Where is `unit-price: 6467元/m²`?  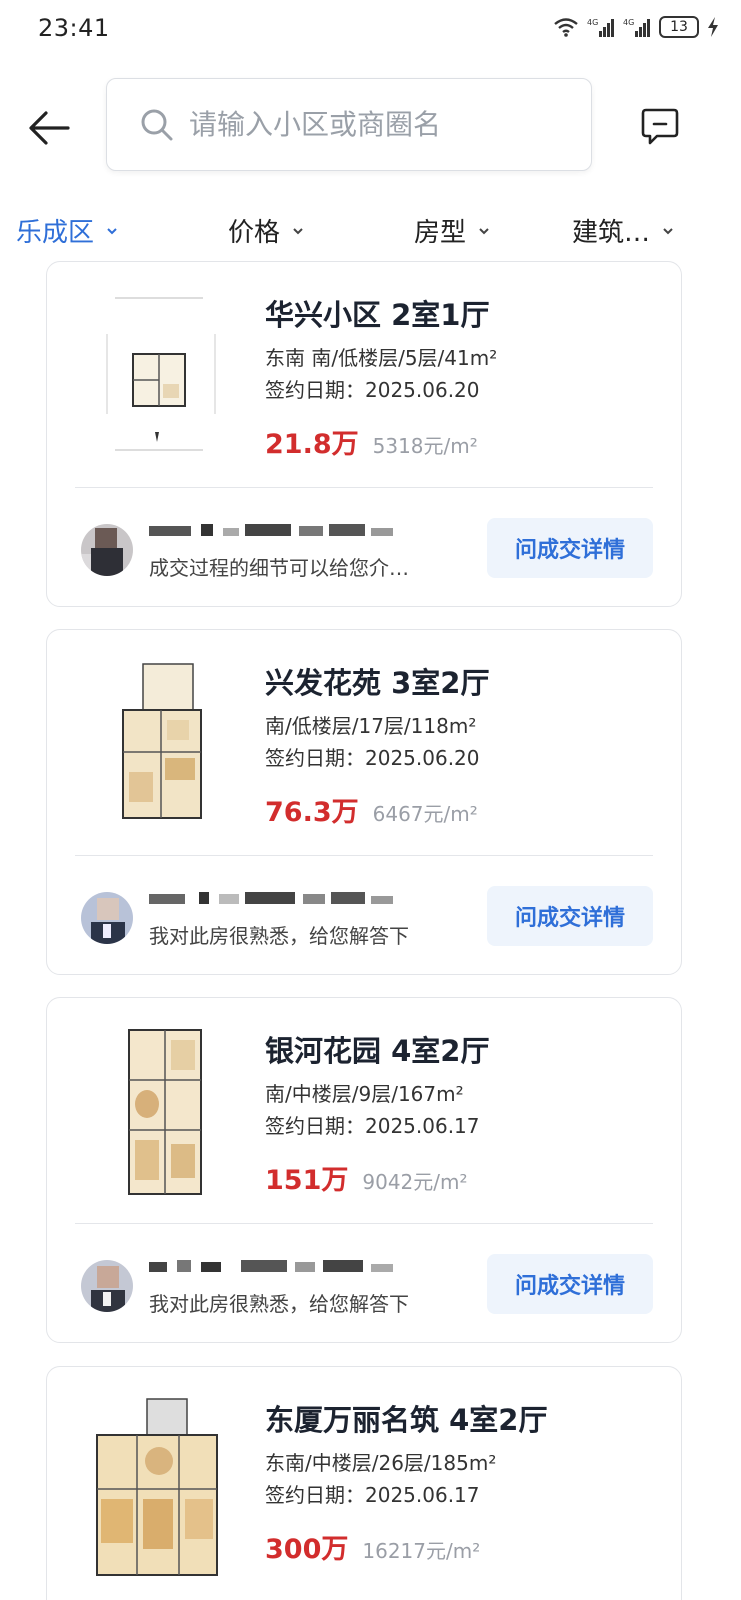
unit-price: 6467元/m² is located at coordinates (425, 814).